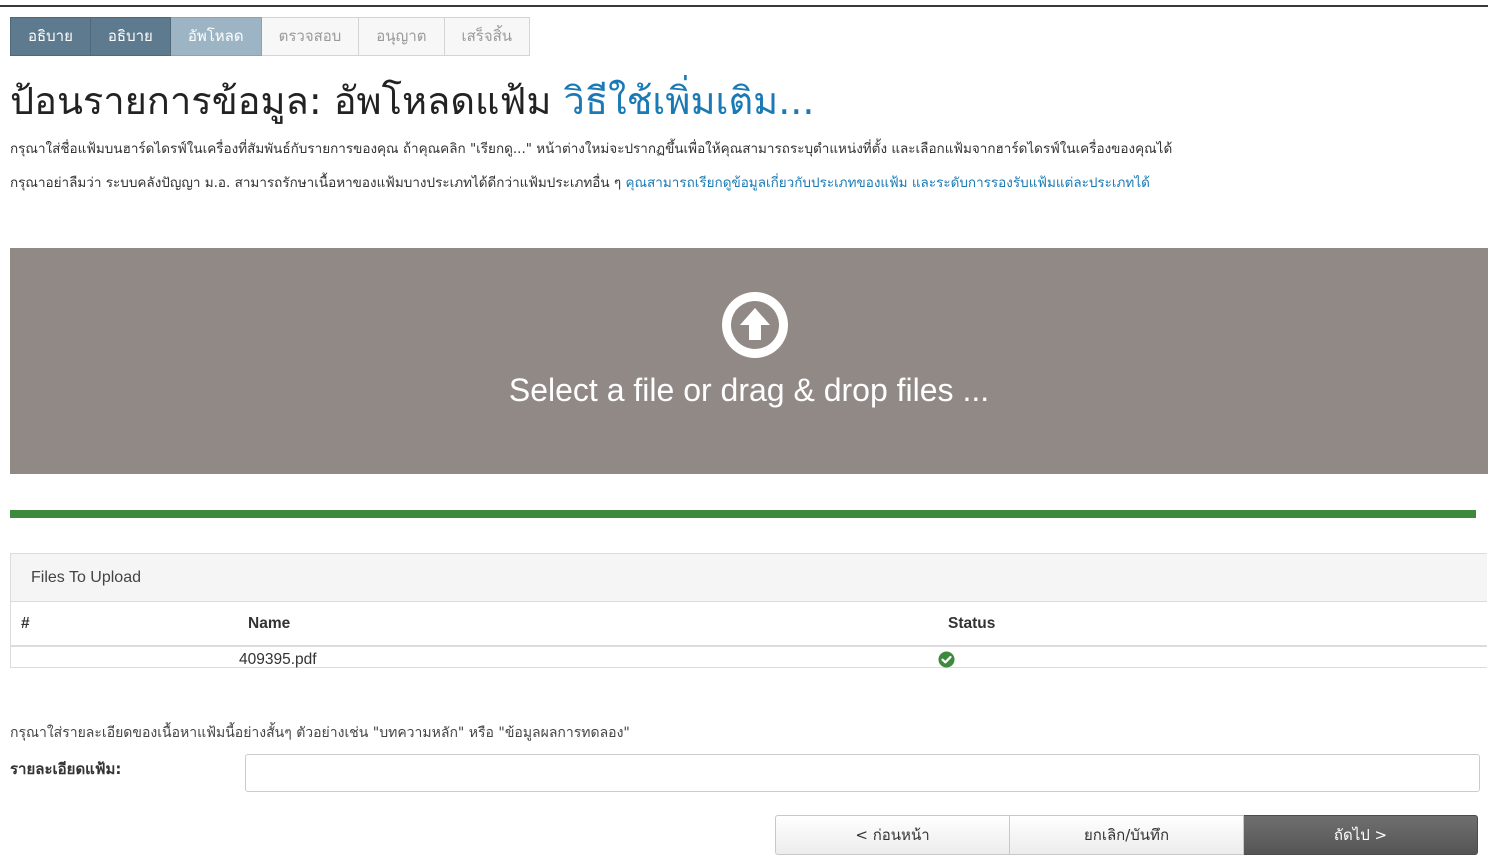 The height and width of the screenshot is (855, 1488). What do you see at coordinates (946, 659) in the screenshot?
I see `check-circle-icon` at bounding box center [946, 659].